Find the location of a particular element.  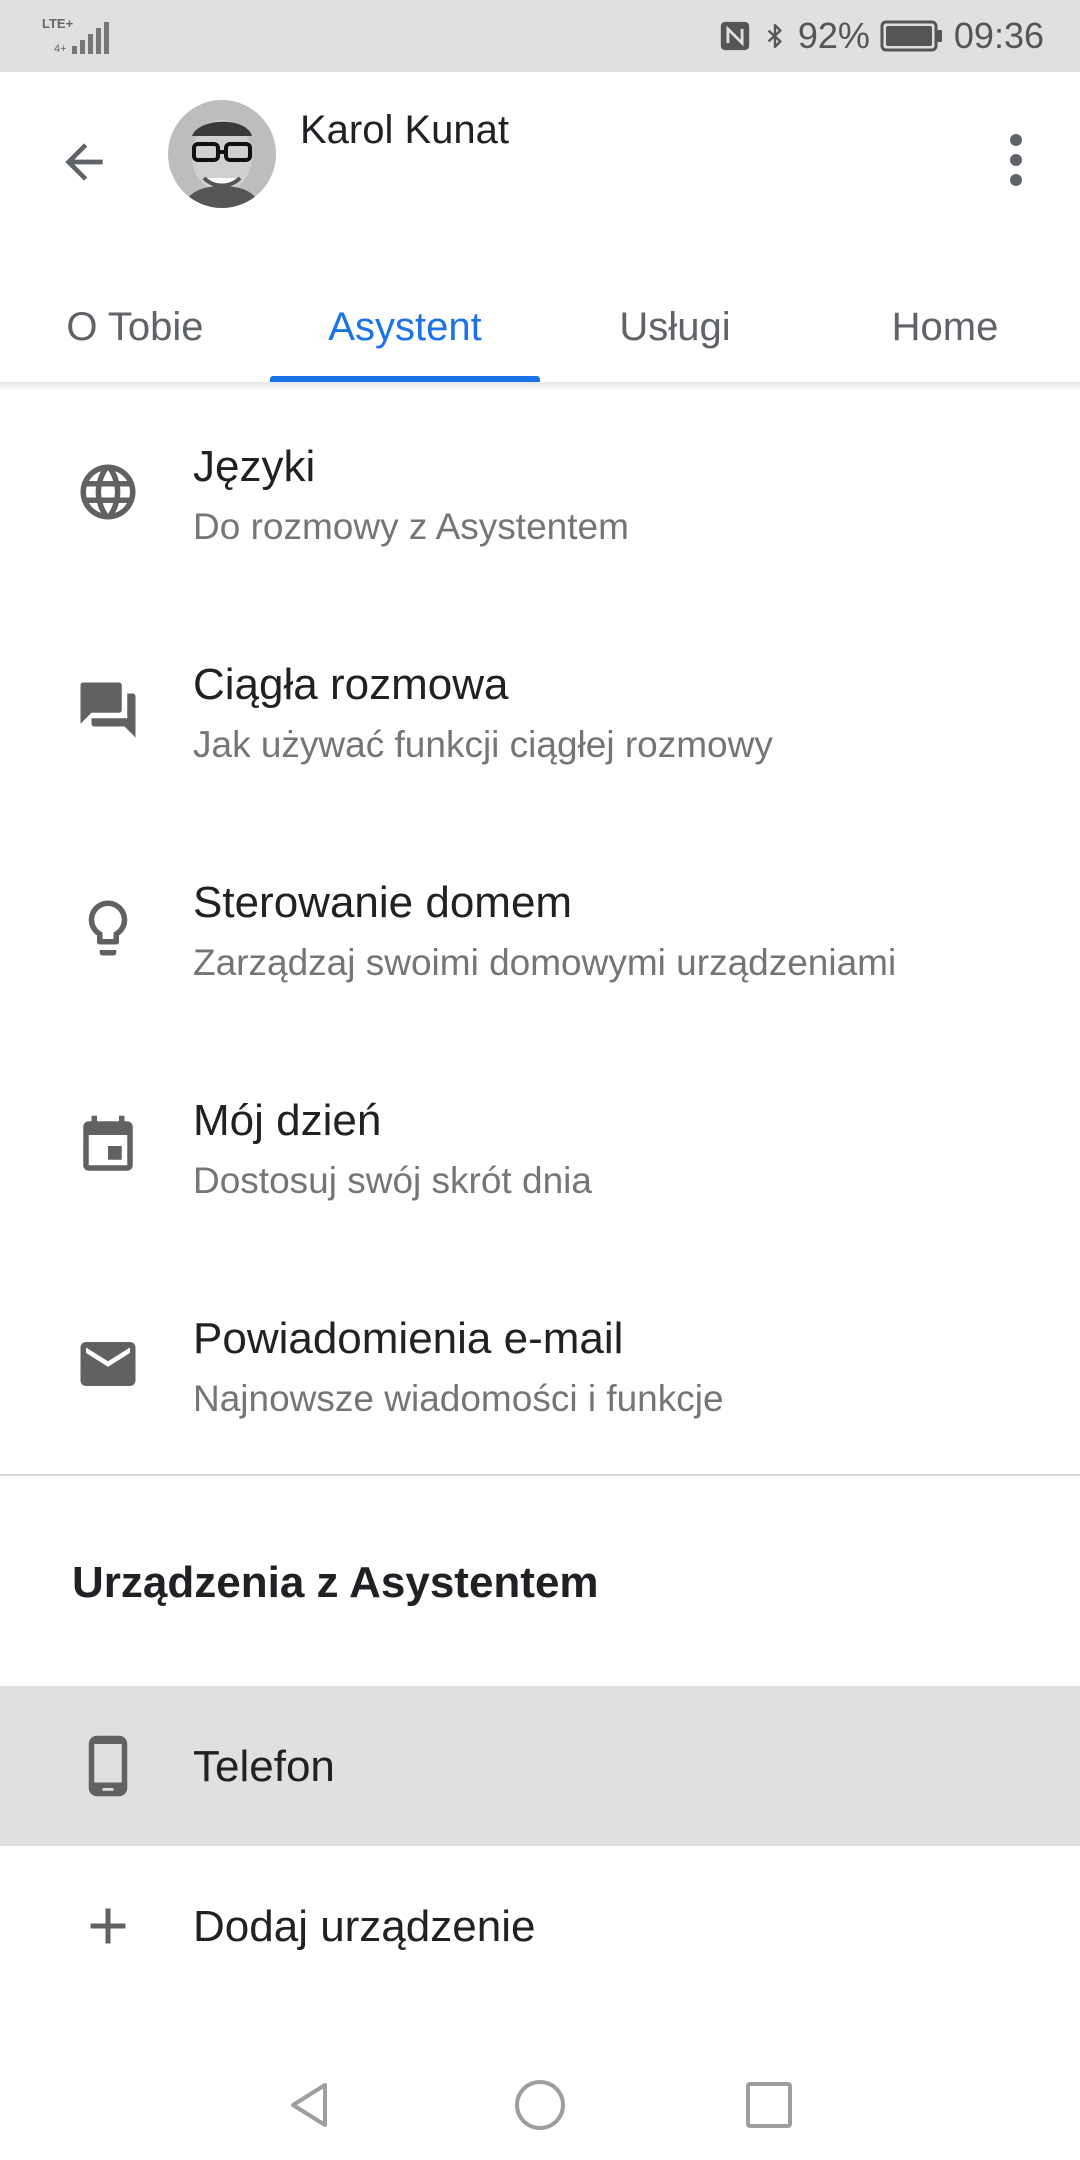

device-label: Telefon is located at coordinates (264, 1766).